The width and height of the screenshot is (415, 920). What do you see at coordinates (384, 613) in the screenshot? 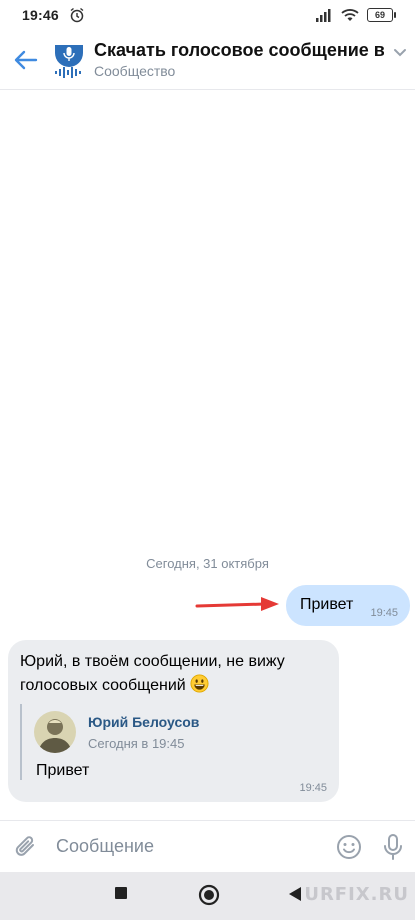
I see `outgoing-message-time: 19:45` at bounding box center [384, 613].